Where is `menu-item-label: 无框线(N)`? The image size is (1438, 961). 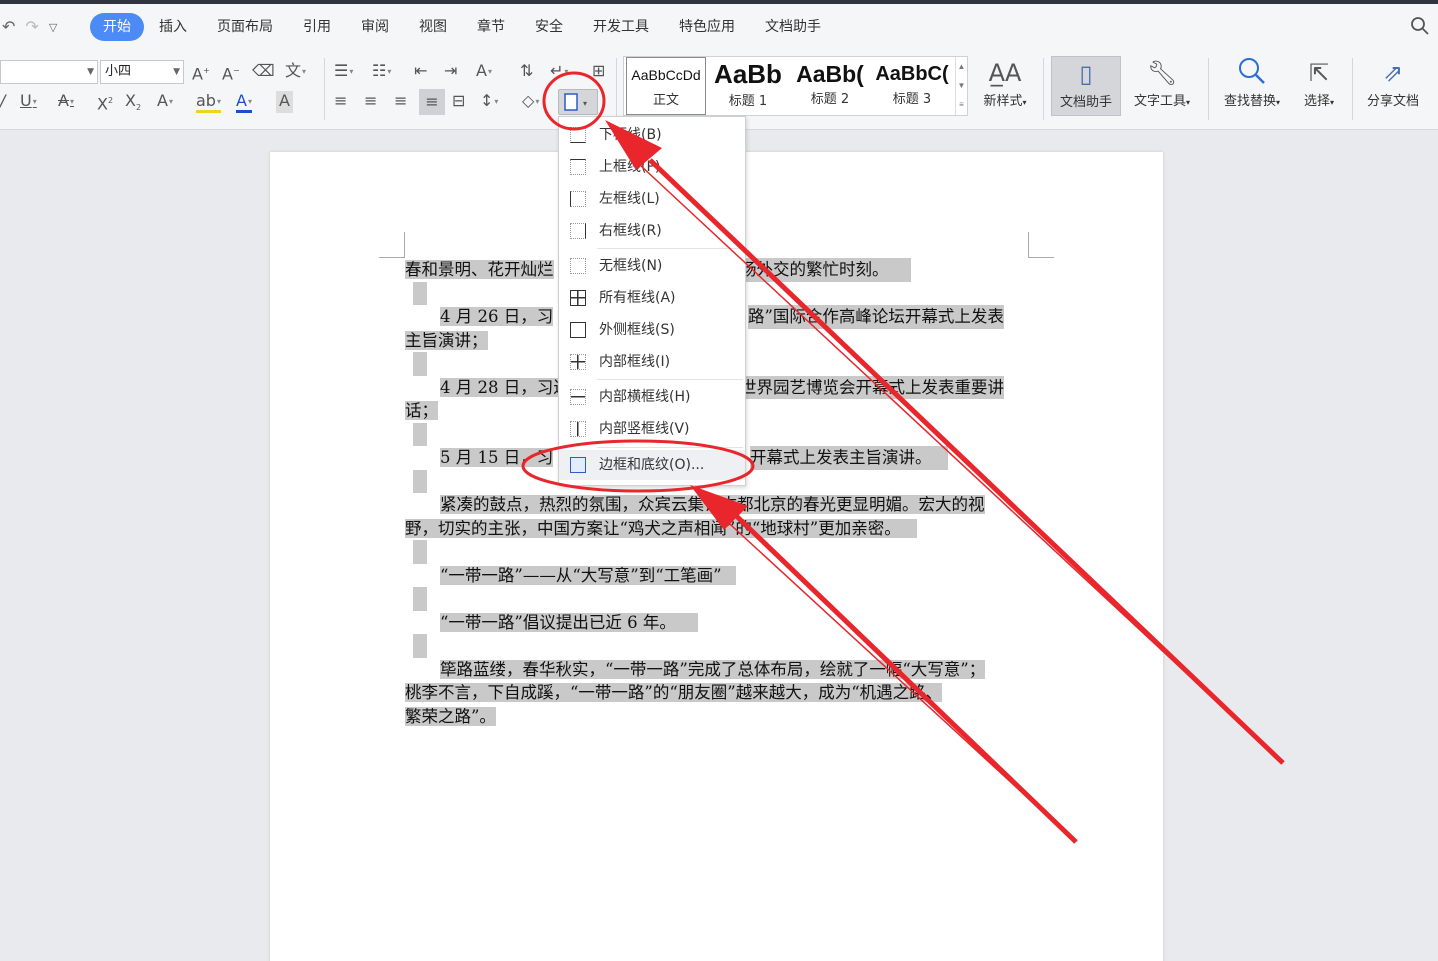 menu-item-label: 无框线(N) is located at coordinates (631, 266).